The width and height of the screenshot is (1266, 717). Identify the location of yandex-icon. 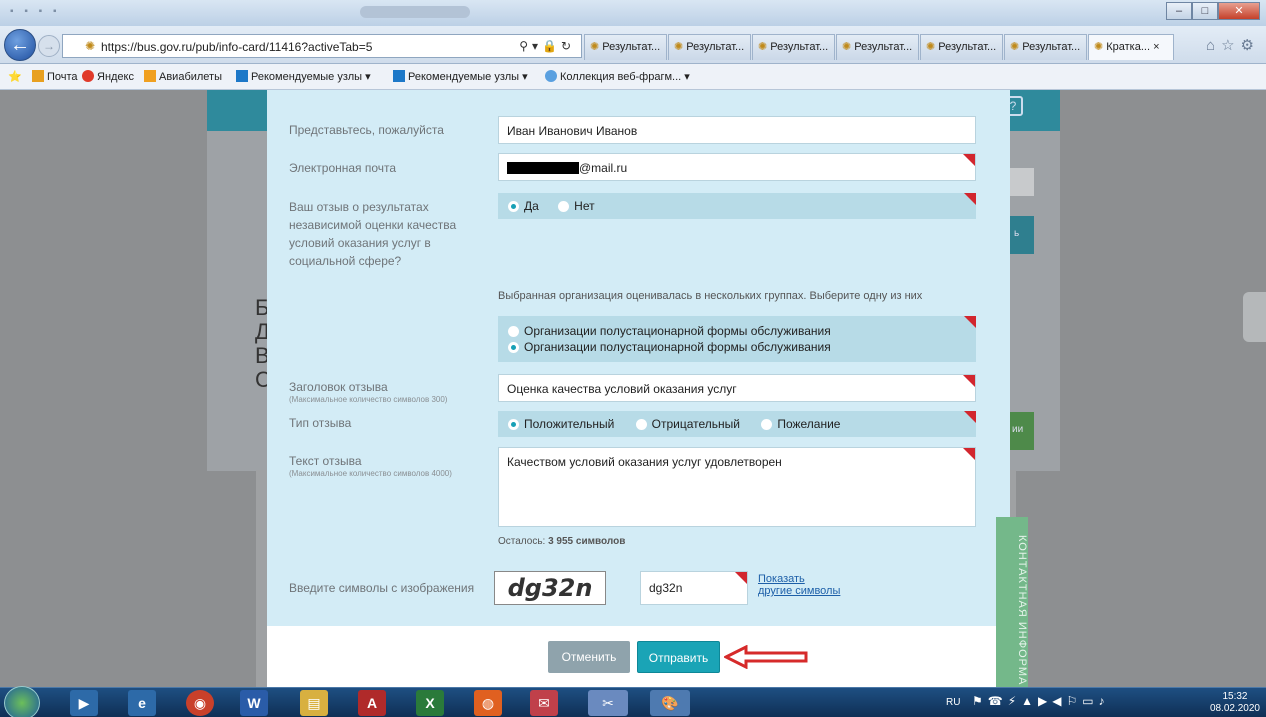
(88, 76).